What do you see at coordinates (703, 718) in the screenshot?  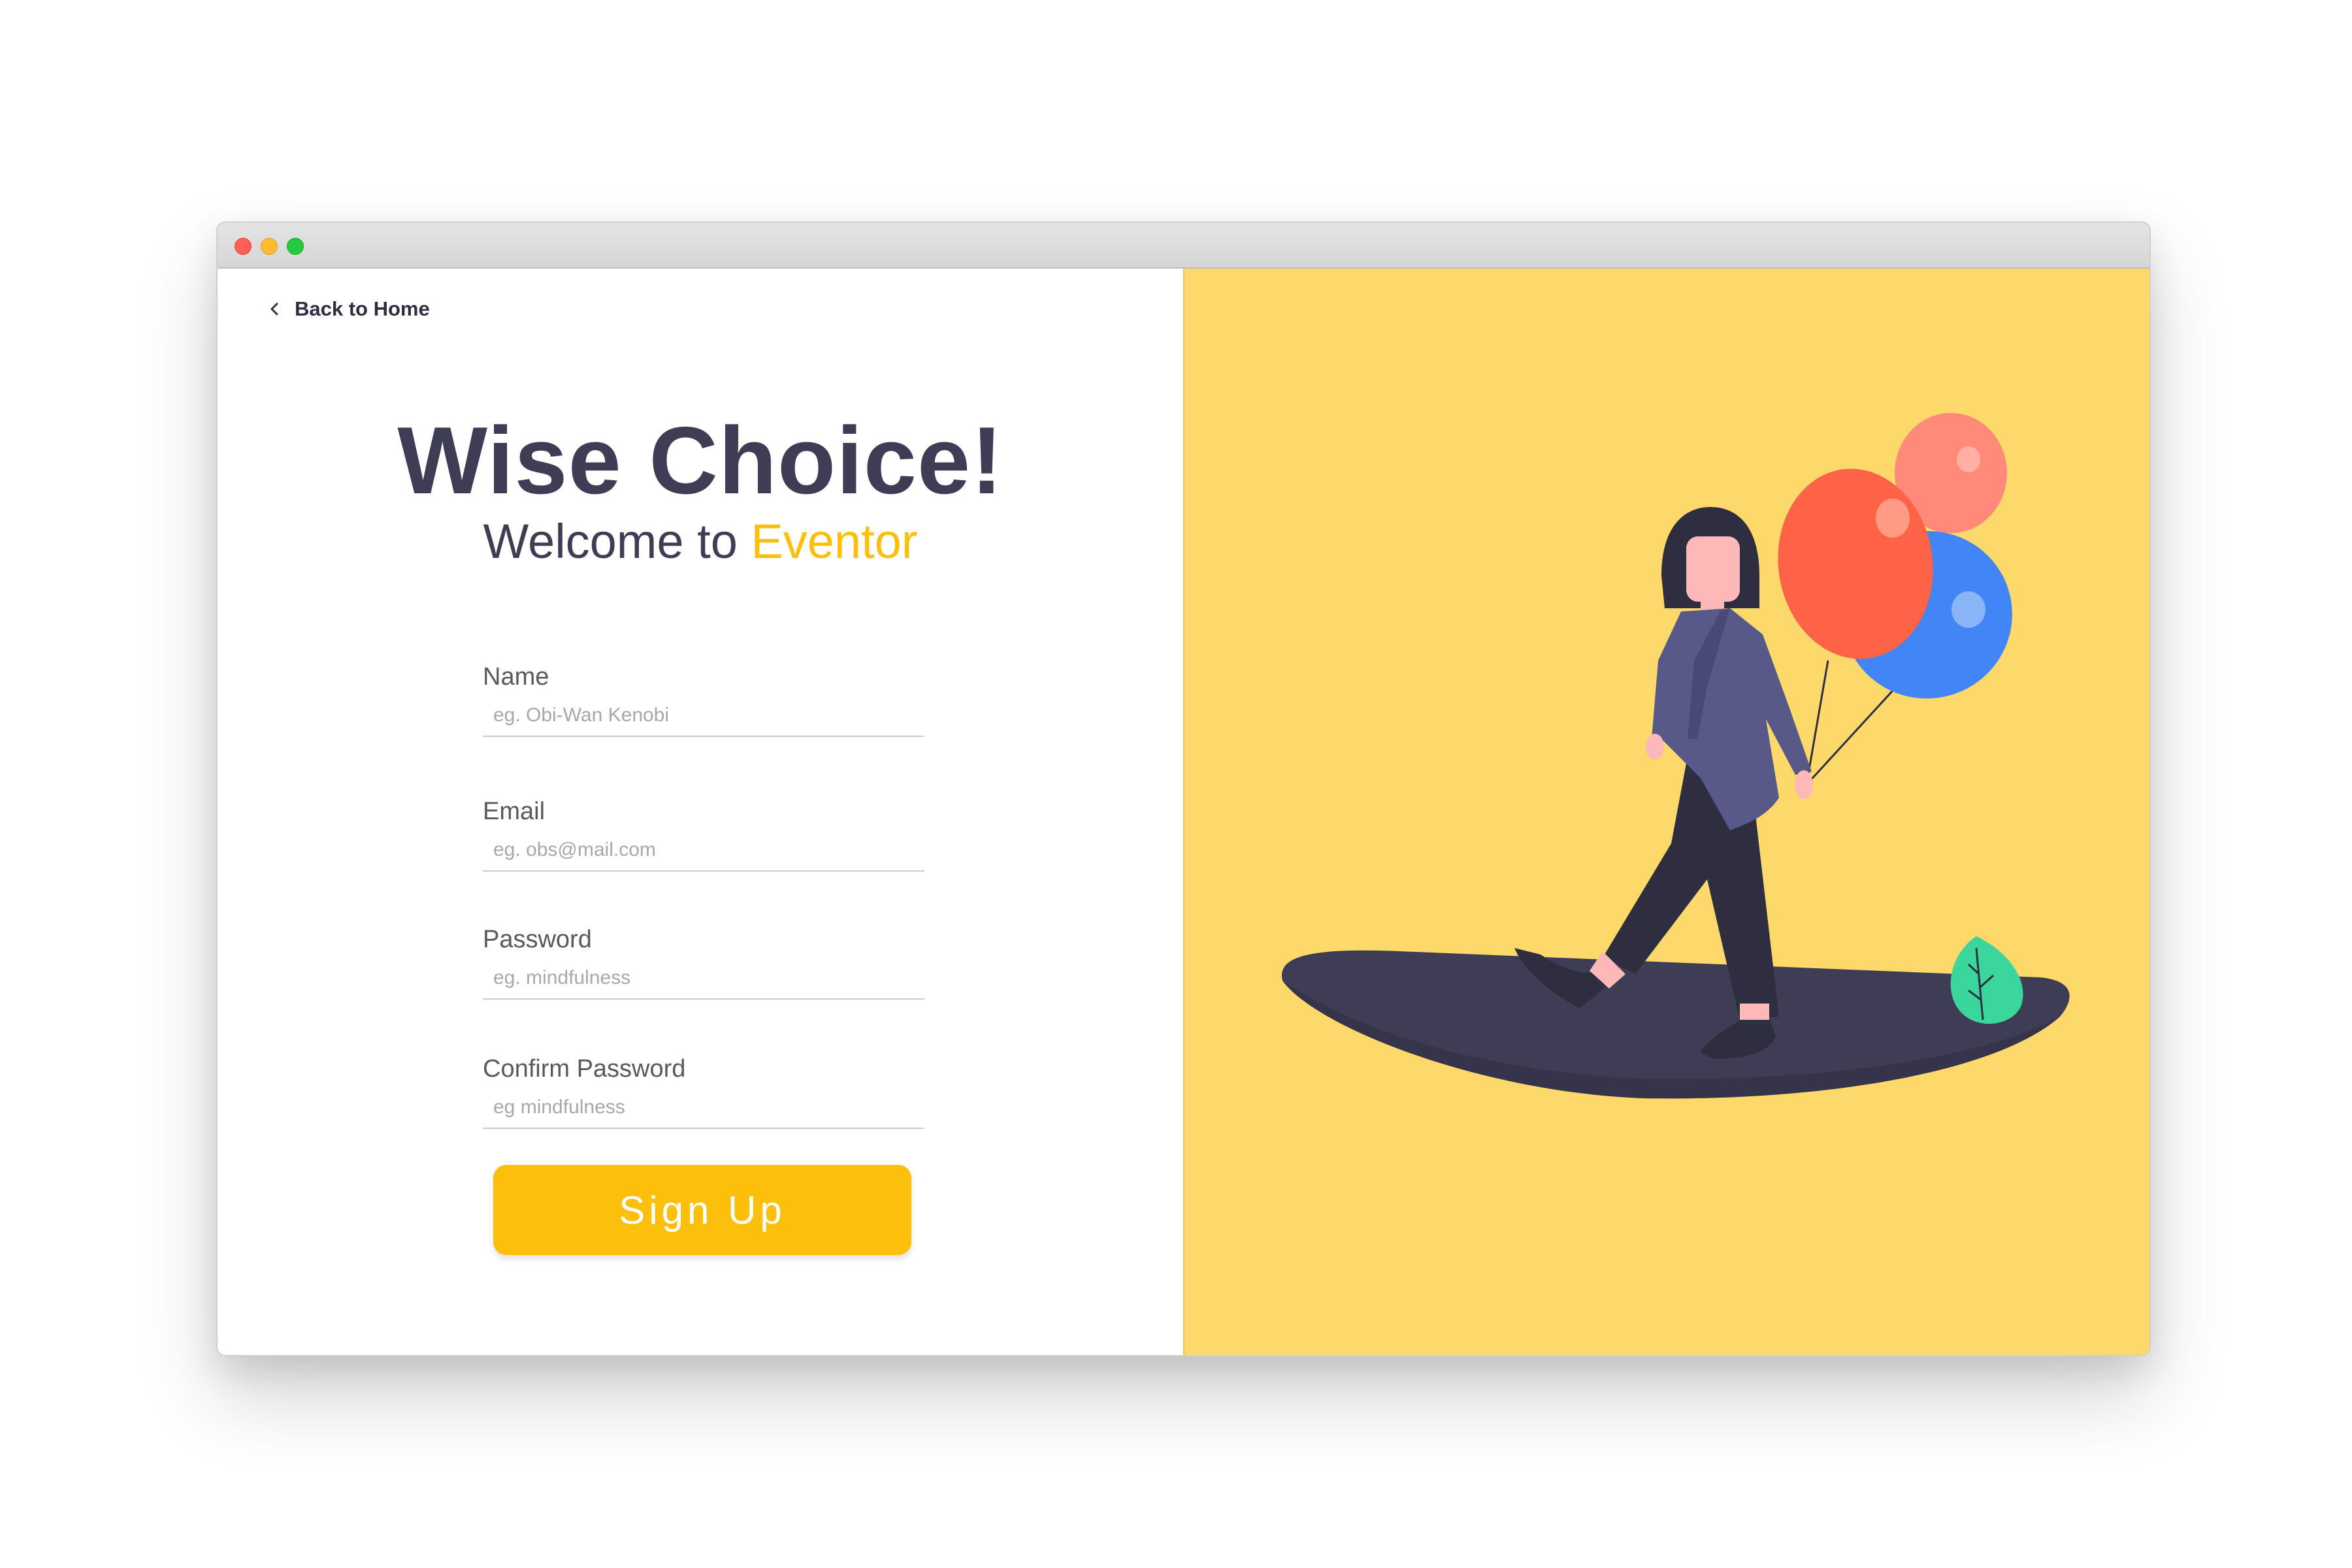 I see `name-input` at bounding box center [703, 718].